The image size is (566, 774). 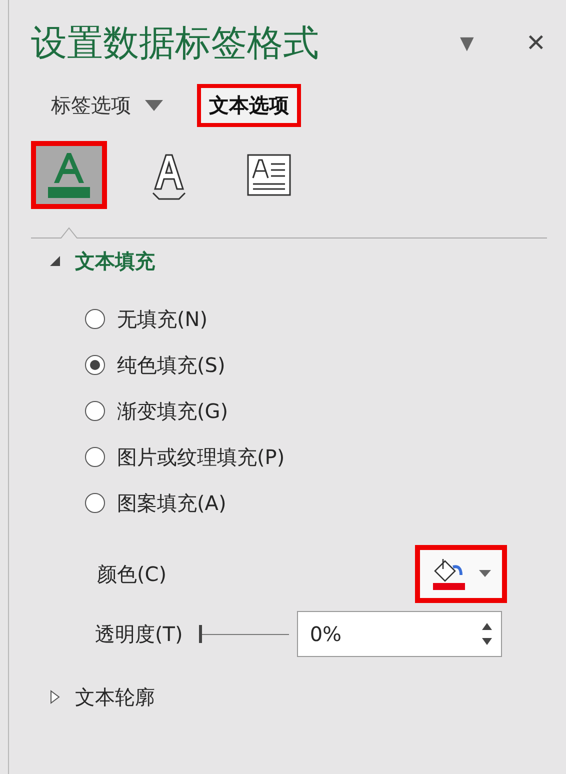 I want to click on section-title: 文本轮廓, so click(x=115, y=697).